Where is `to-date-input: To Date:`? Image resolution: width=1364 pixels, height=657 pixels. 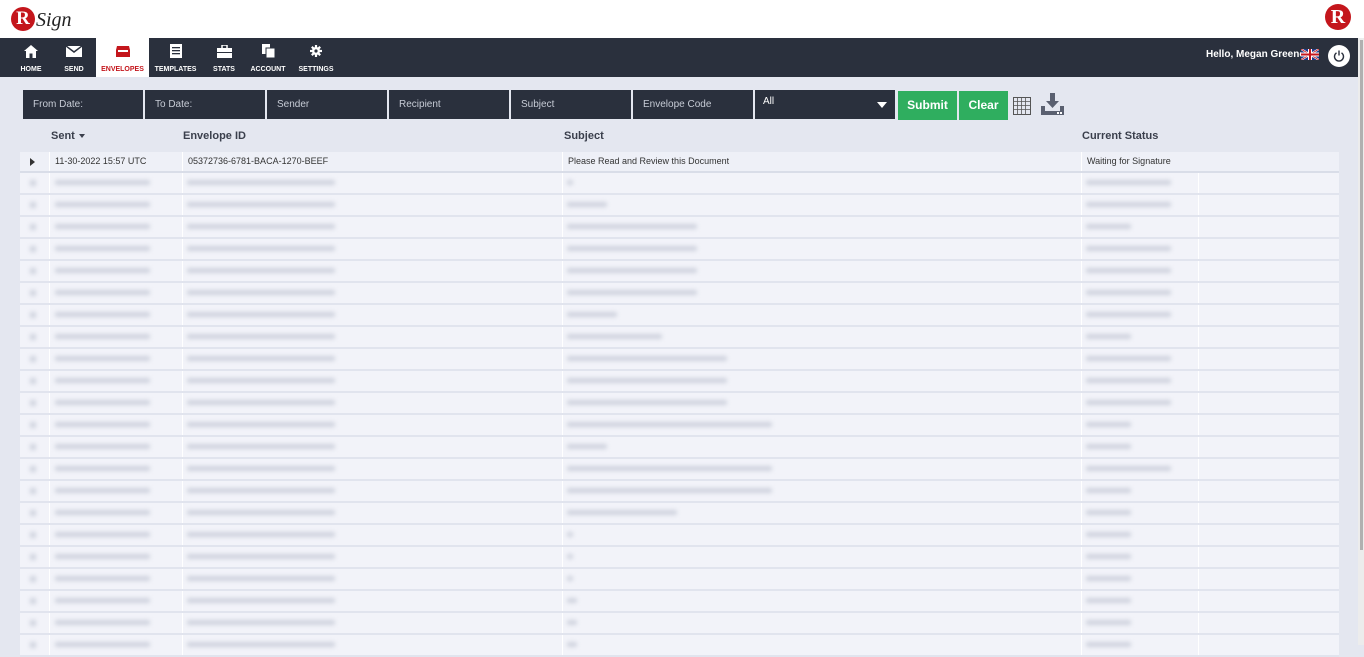 to-date-input: To Date: is located at coordinates (205, 104).